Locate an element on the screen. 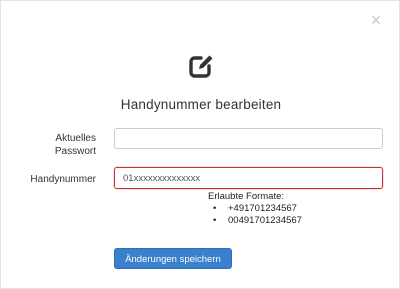 The image size is (400, 289). format-value: 00491701234567 is located at coordinates (265, 220).